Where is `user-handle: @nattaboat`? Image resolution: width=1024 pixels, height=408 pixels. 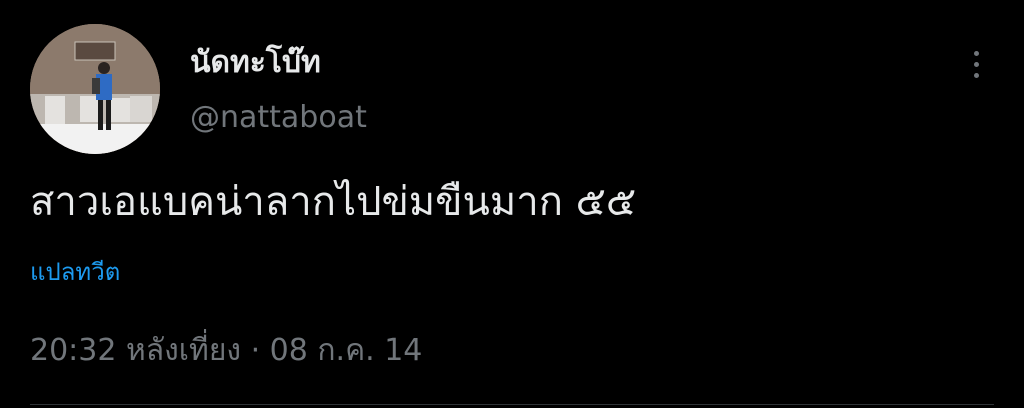 user-handle: @nattaboat is located at coordinates (278, 118).